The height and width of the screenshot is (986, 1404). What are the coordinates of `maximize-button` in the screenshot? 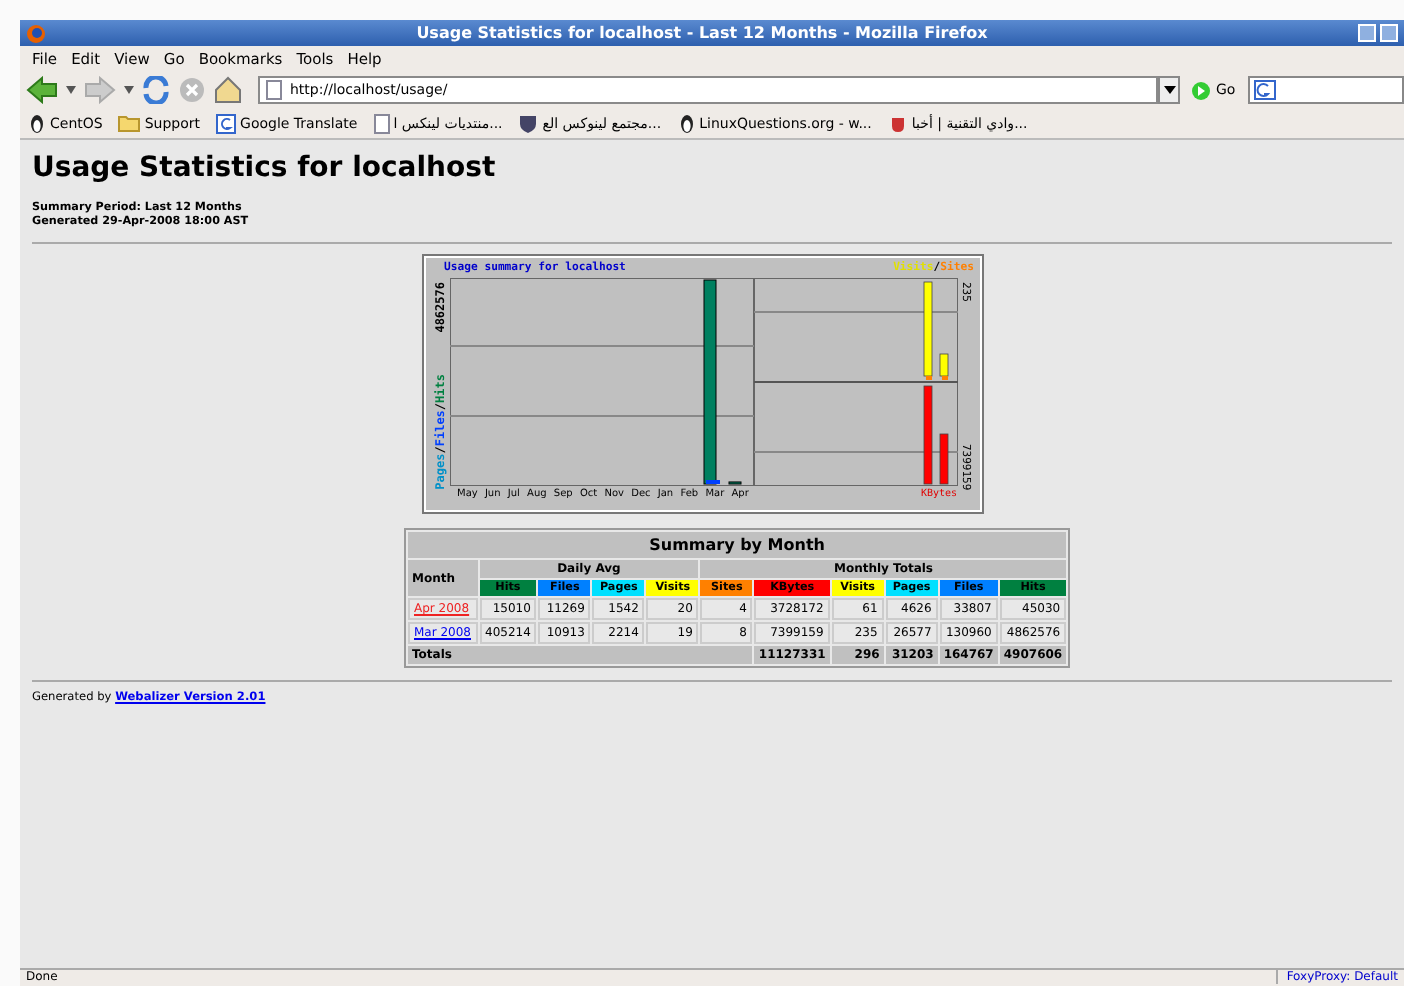 It's located at (1389, 33).